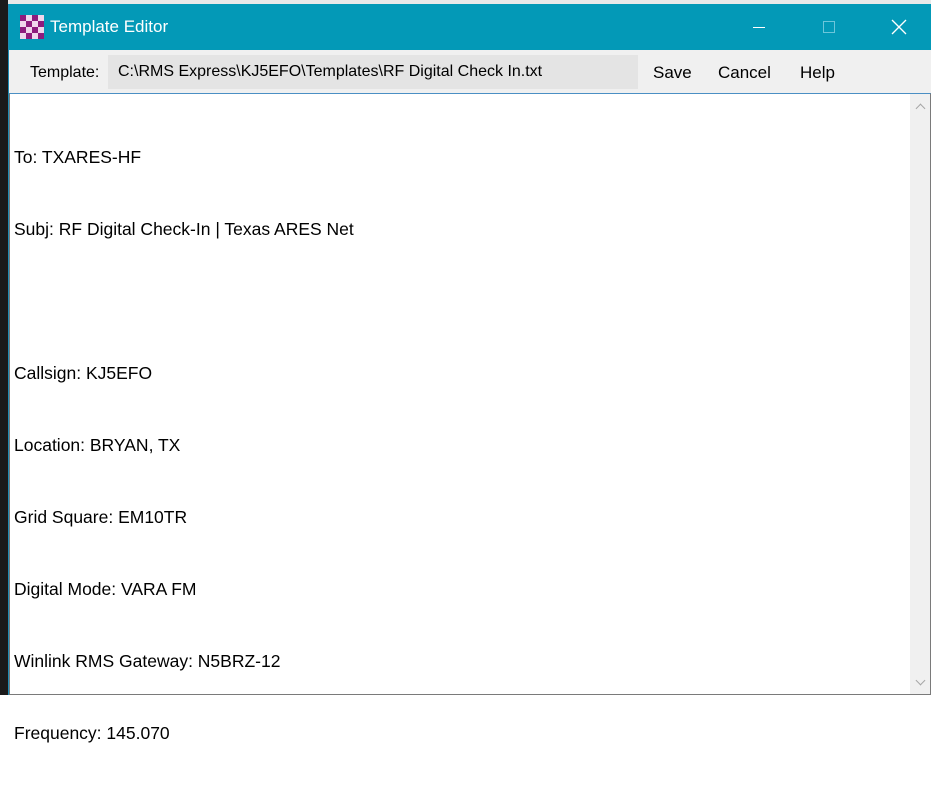 The width and height of the screenshot is (931, 793). Describe the element at coordinates (97, 445) in the screenshot. I see `editor-line-location: Location: BRYAN, TX` at that location.